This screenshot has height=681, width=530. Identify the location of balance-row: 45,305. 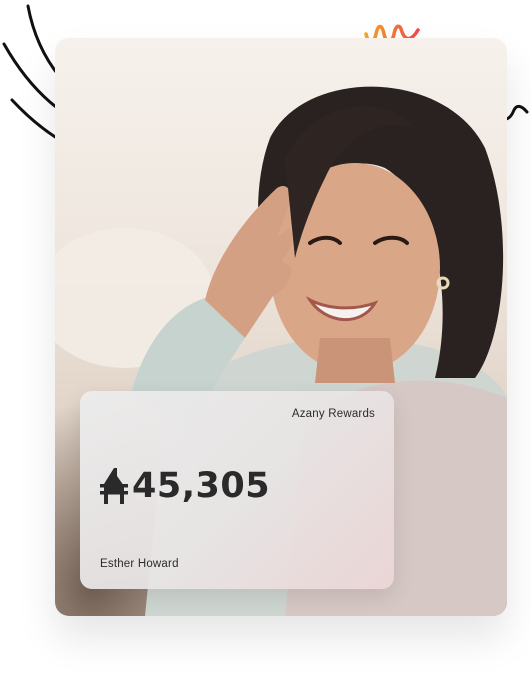
(185, 486).